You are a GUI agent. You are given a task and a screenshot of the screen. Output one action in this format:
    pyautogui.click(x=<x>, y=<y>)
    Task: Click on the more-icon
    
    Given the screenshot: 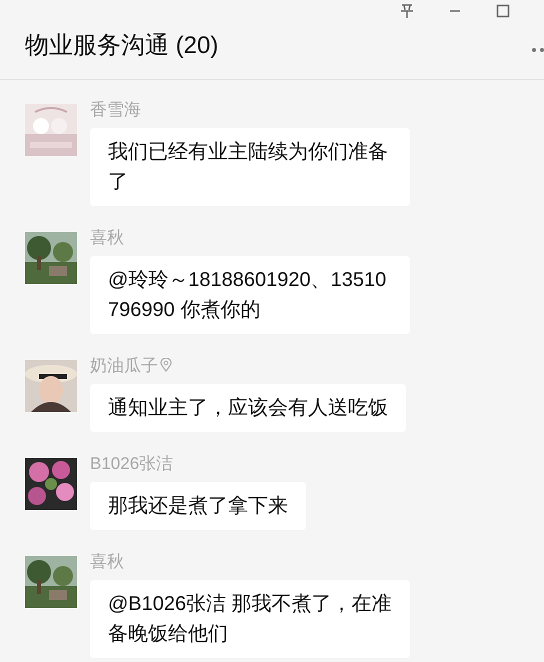 What is the action you would take?
    pyautogui.click(x=537, y=50)
    